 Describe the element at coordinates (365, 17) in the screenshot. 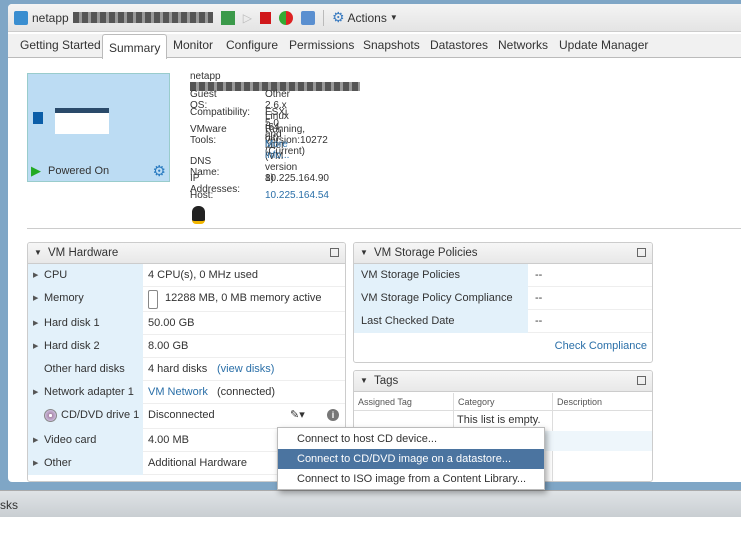

I see `actions-menu: ⚙ Actions ▼` at that location.